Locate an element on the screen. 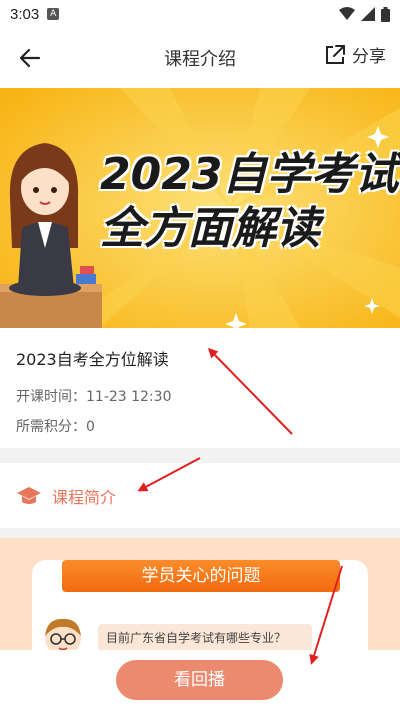 The height and width of the screenshot is (710, 400). qa-question: 目前广东省自学考试有哪些专业？ is located at coordinates (205, 638).